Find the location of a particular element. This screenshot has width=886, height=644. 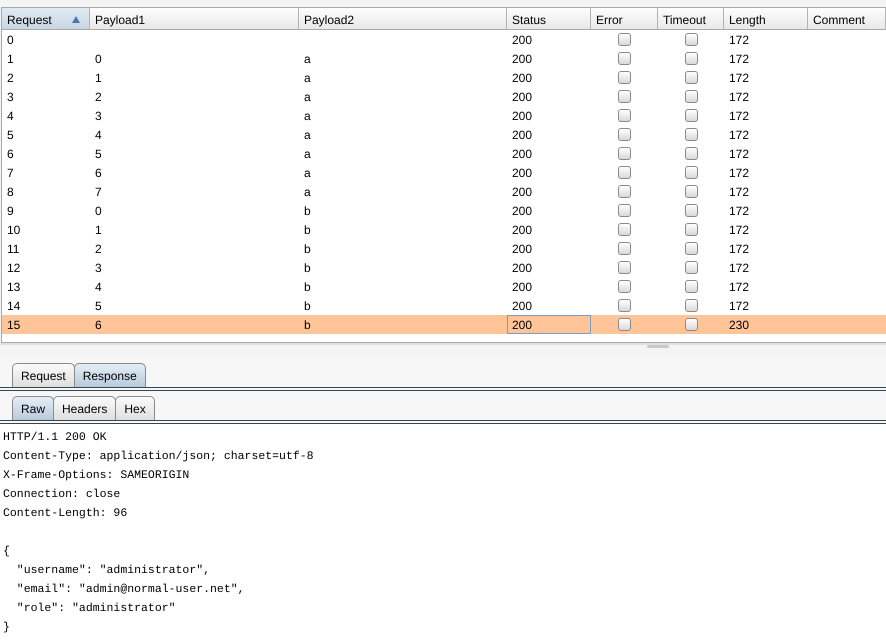

table-row: 6 5 a 200 172 is located at coordinates (444, 153).